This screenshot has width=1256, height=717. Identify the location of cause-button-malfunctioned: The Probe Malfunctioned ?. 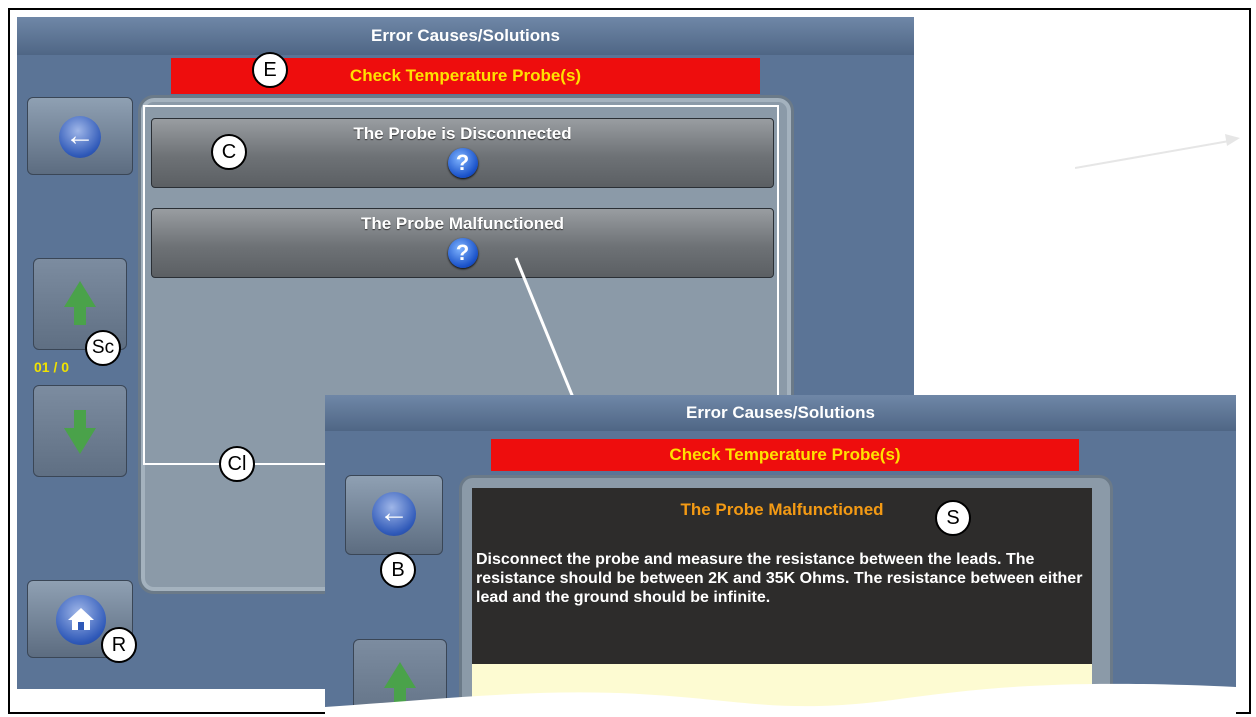
(462, 243).